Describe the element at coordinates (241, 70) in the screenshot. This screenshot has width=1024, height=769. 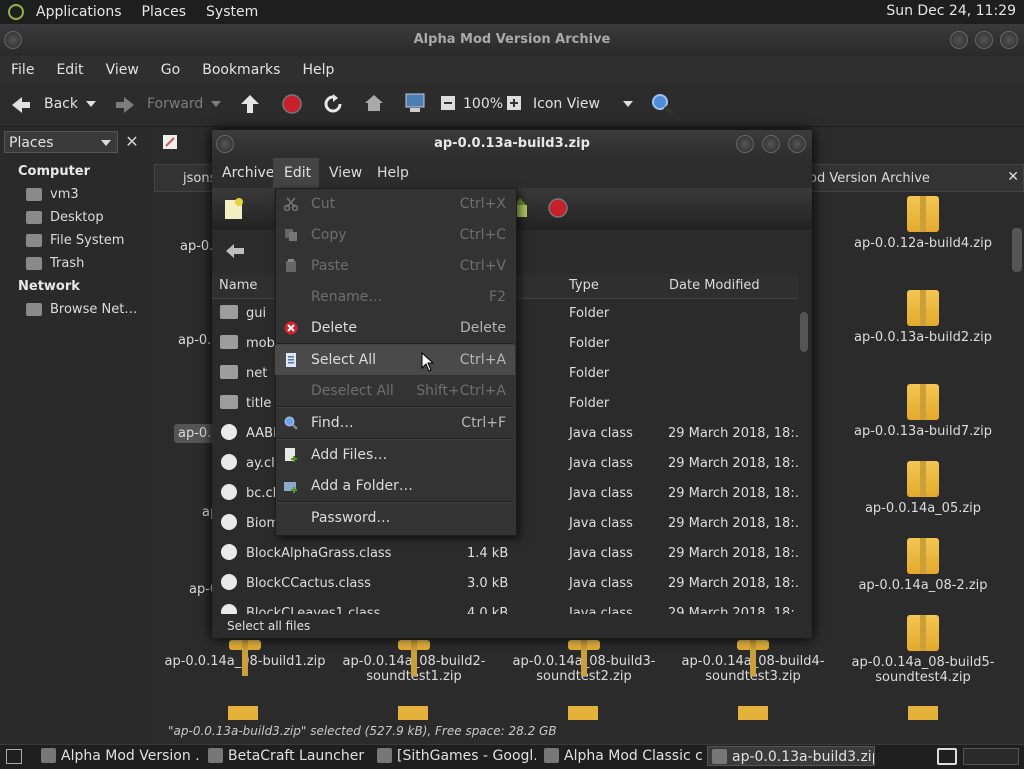
I see `menu-bookmarks: Bookmarks` at that location.